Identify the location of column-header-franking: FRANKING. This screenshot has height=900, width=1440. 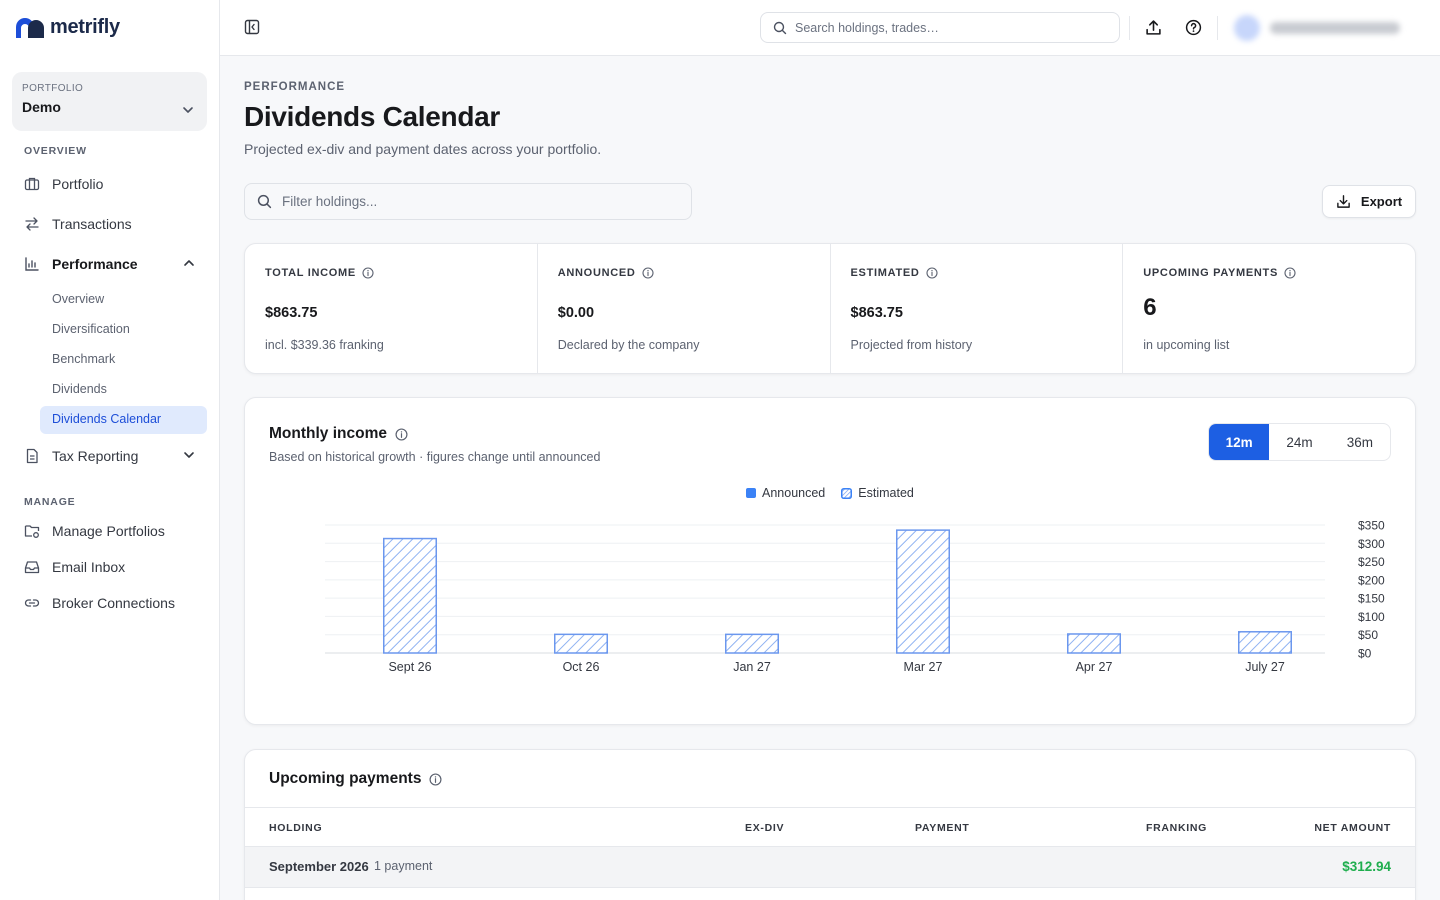
(1176, 828).